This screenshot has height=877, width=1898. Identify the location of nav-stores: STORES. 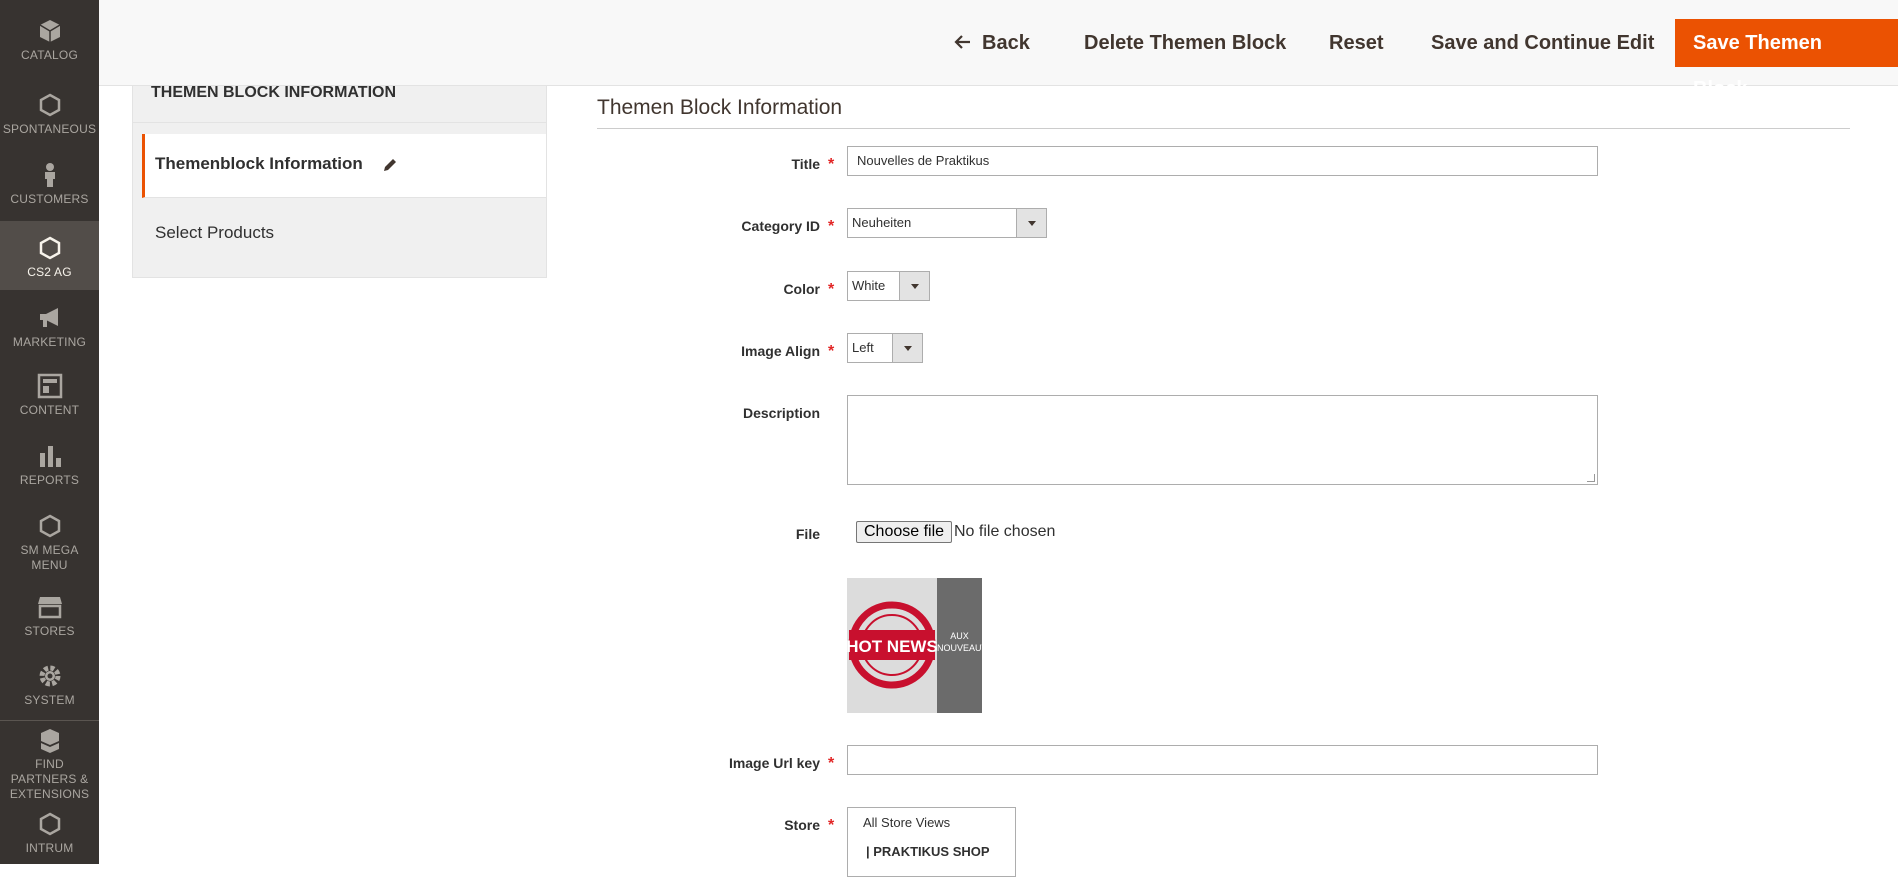
(49, 616).